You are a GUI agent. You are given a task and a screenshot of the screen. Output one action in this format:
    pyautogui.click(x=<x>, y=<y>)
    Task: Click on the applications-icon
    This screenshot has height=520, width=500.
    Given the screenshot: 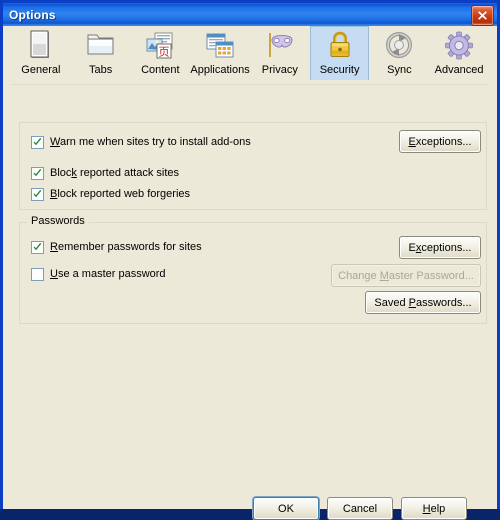 What is the action you would take?
    pyautogui.click(x=220, y=46)
    